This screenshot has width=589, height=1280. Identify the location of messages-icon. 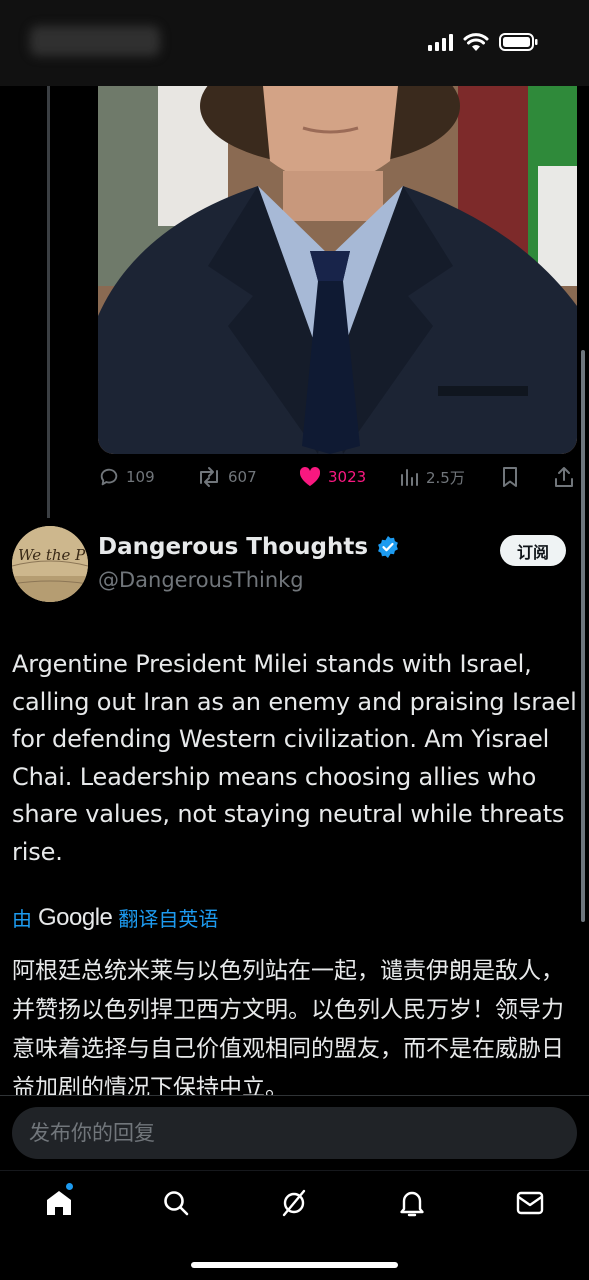
(530, 1203).